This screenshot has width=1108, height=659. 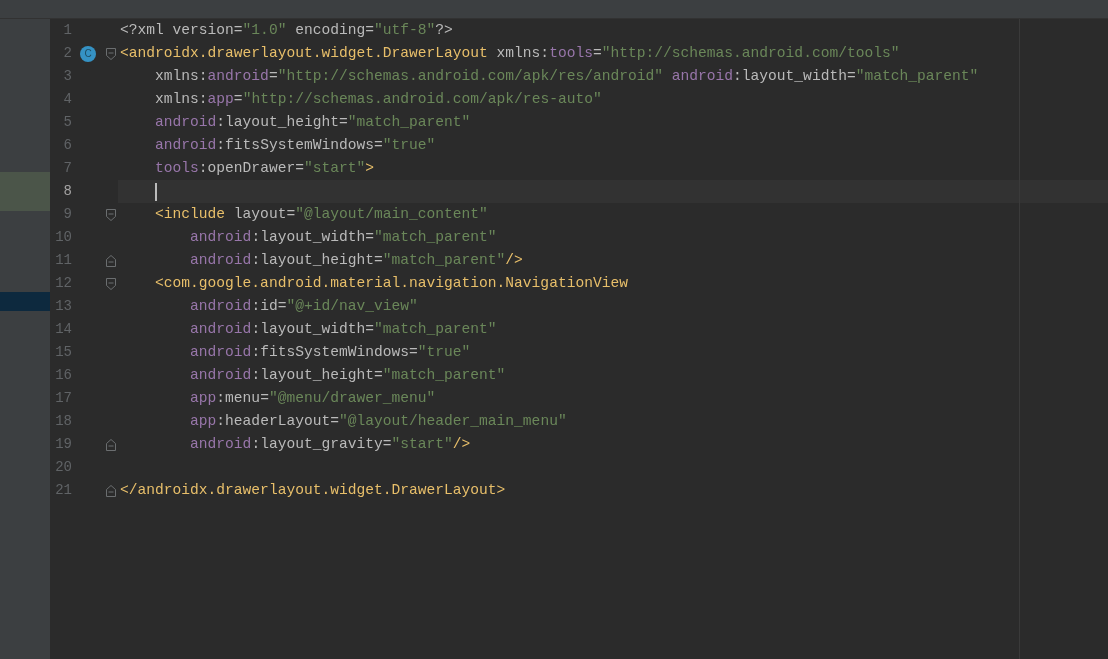 I want to click on line-number: 11, so click(x=63, y=260).